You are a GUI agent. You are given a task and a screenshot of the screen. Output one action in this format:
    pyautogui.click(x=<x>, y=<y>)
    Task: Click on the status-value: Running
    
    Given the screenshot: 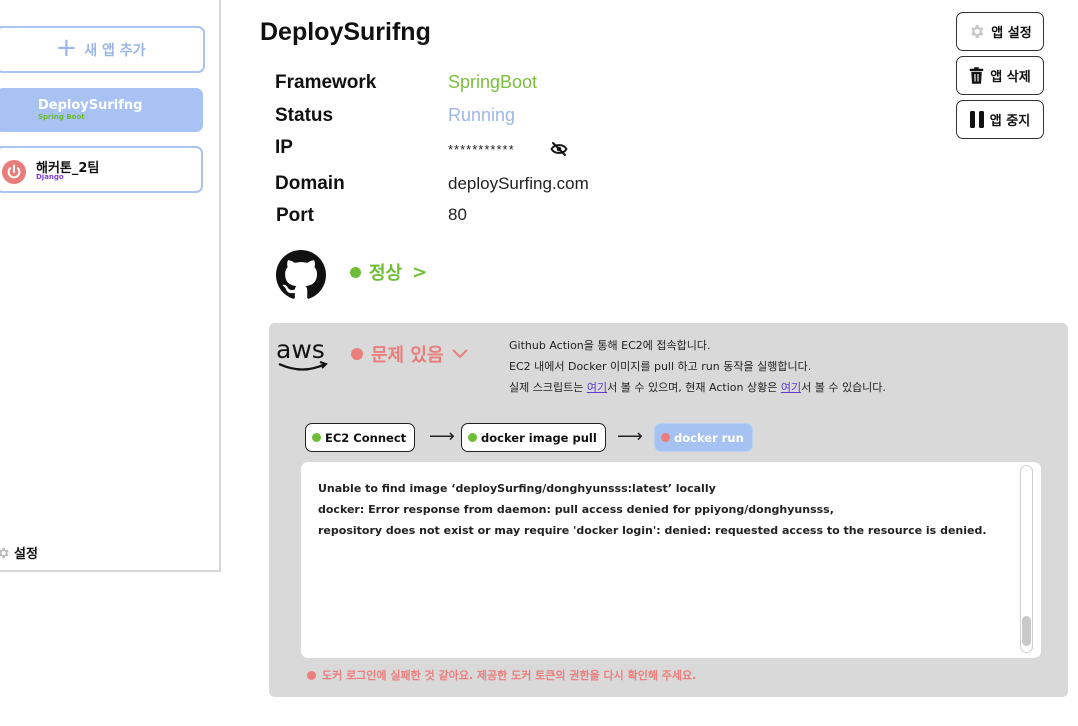 What is the action you would take?
    pyautogui.click(x=482, y=115)
    